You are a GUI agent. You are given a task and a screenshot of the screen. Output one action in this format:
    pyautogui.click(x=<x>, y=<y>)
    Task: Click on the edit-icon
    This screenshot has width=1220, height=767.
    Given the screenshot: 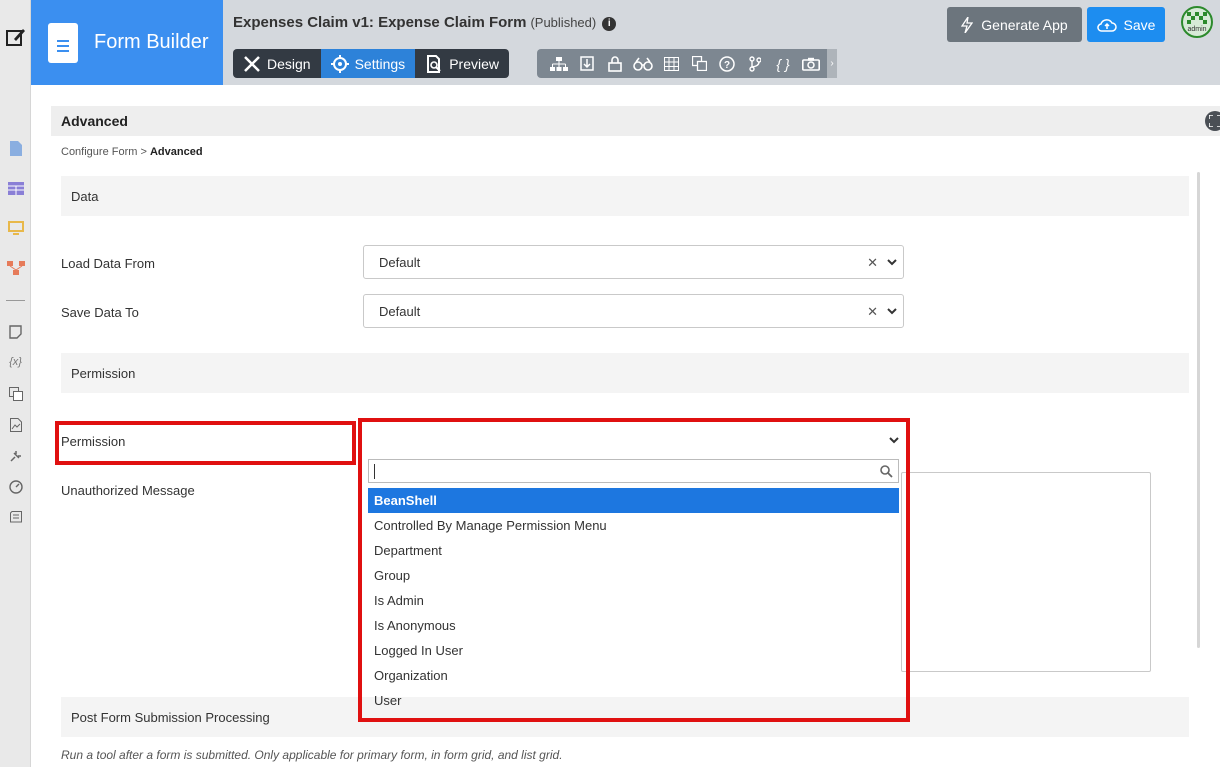 What is the action you would take?
    pyautogui.click(x=15, y=37)
    